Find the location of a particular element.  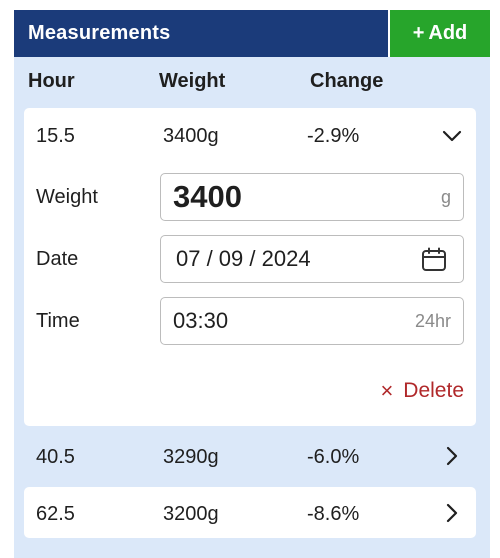

add-button-label: Add is located at coordinates (448, 33).